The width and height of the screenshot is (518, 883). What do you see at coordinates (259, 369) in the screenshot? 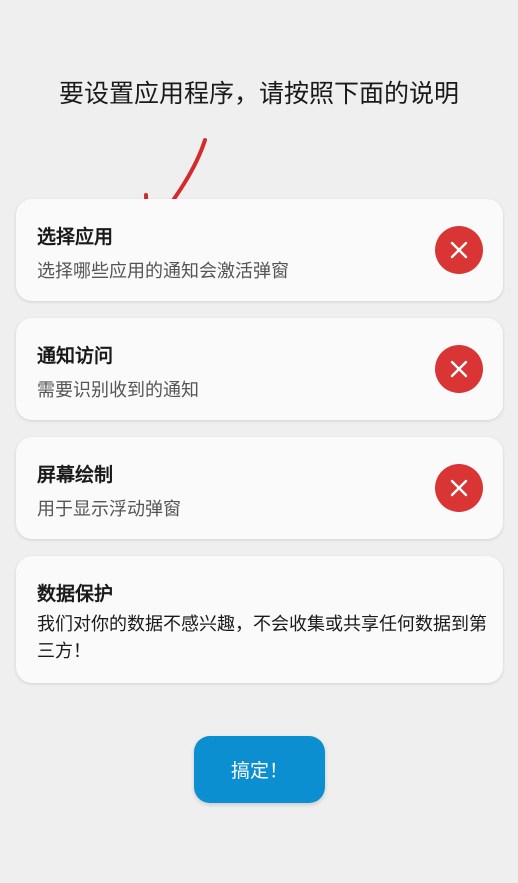
I see `card-notification-access: 通知访问 需要识别收到的通知` at bounding box center [259, 369].